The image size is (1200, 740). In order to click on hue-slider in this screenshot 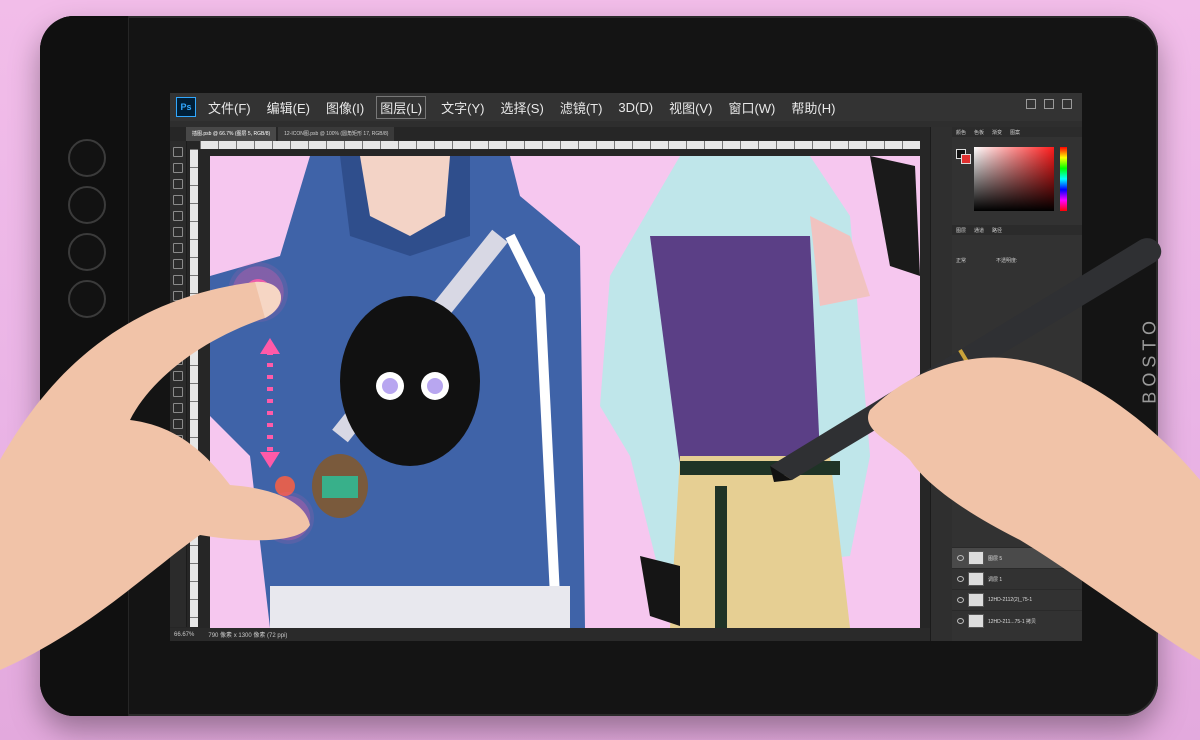, I will do `click(1063, 179)`.